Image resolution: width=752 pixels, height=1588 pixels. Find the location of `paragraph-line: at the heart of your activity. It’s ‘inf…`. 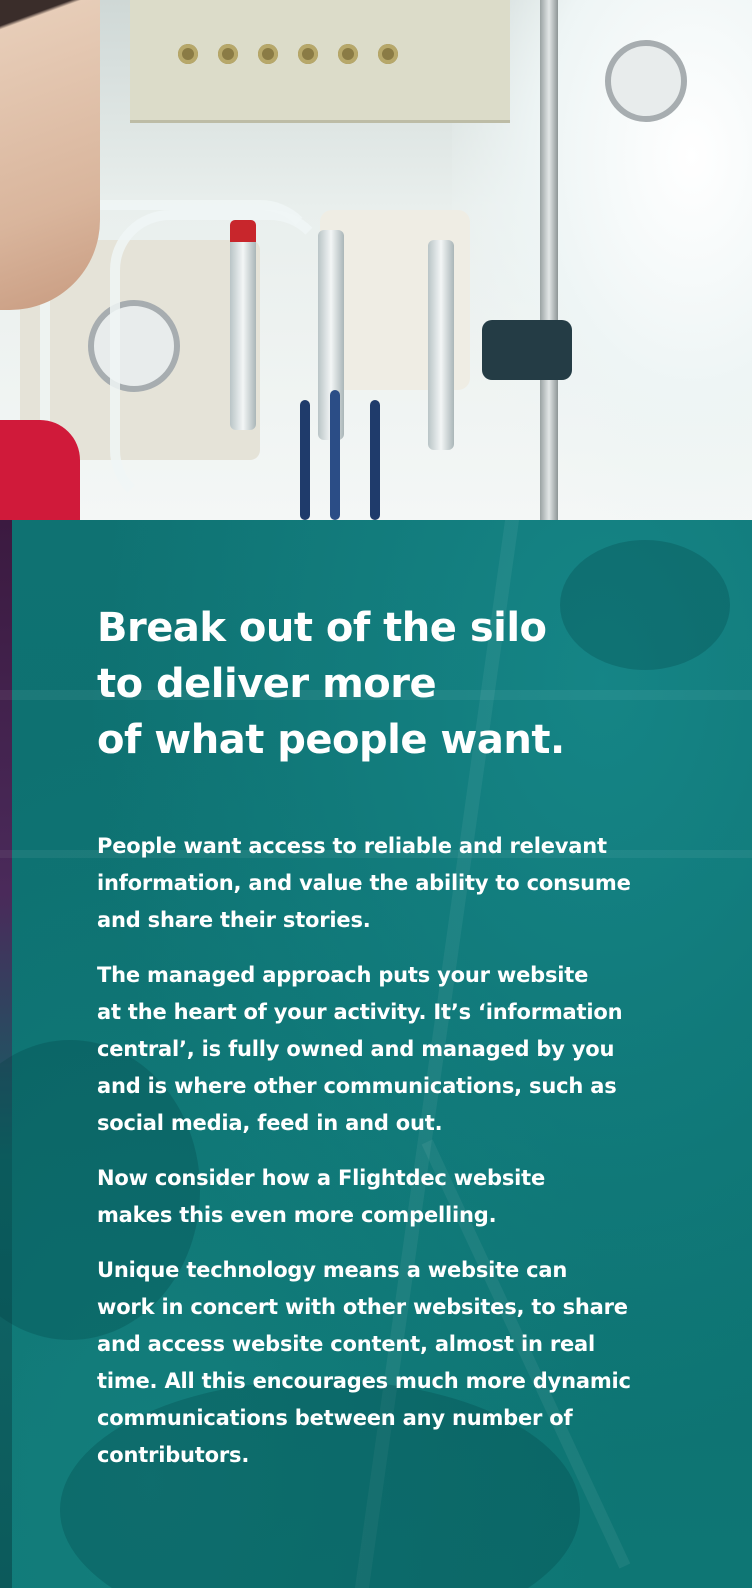

paragraph-line: at the heart of your activity. It’s ‘inf… is located at coordinates (360, 1012).